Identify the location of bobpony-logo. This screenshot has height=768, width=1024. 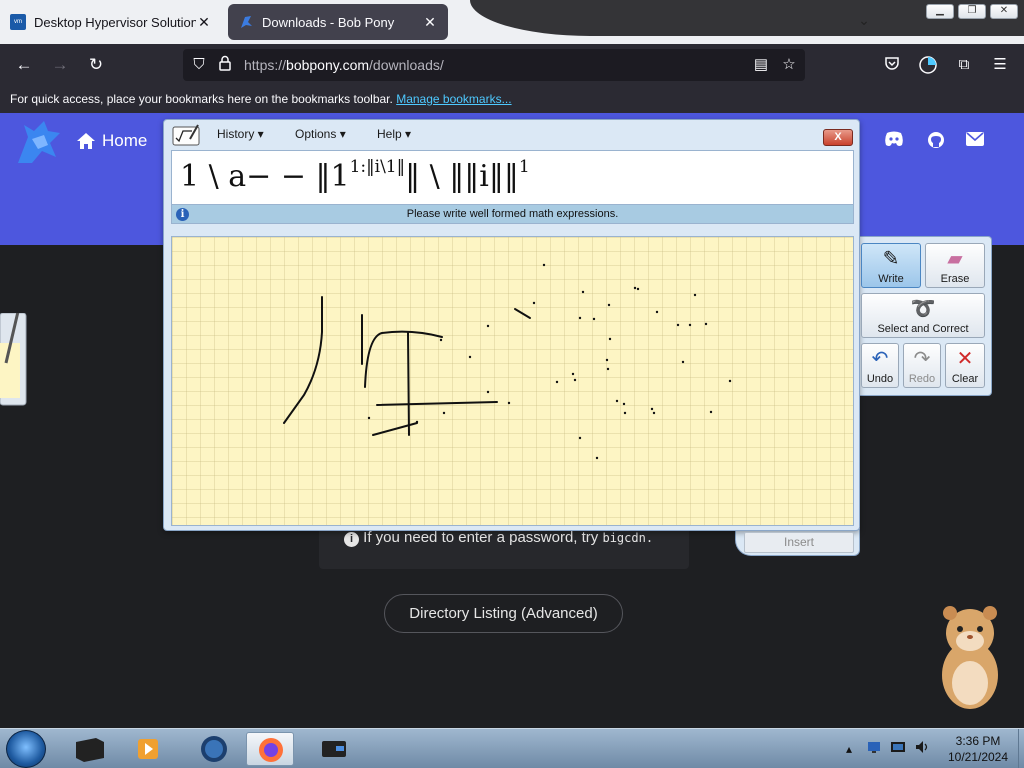
(39, 142).